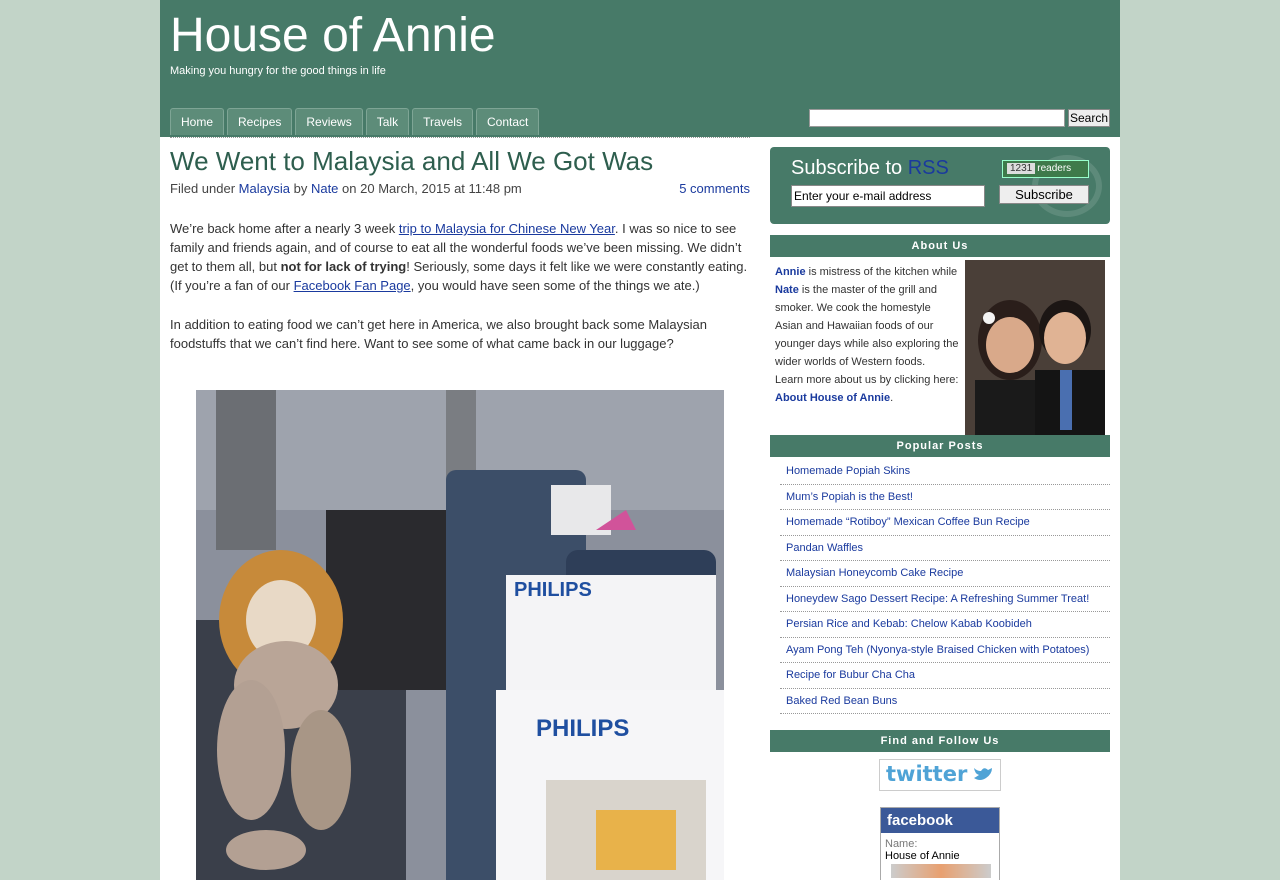  I want to click on meta-date: on 20 March, 2015 at 11:48 pm, so click(432, 188).